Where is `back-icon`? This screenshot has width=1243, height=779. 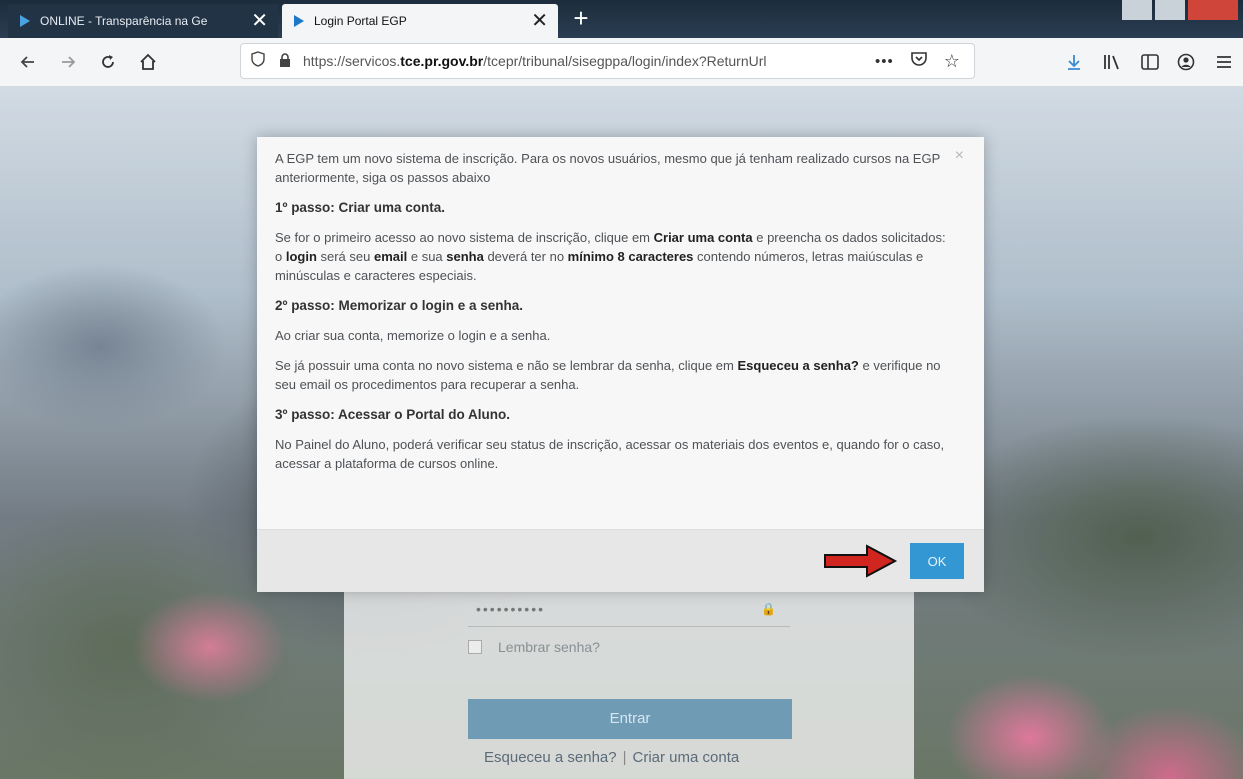 back-icon is located at coordinates (28, 62).